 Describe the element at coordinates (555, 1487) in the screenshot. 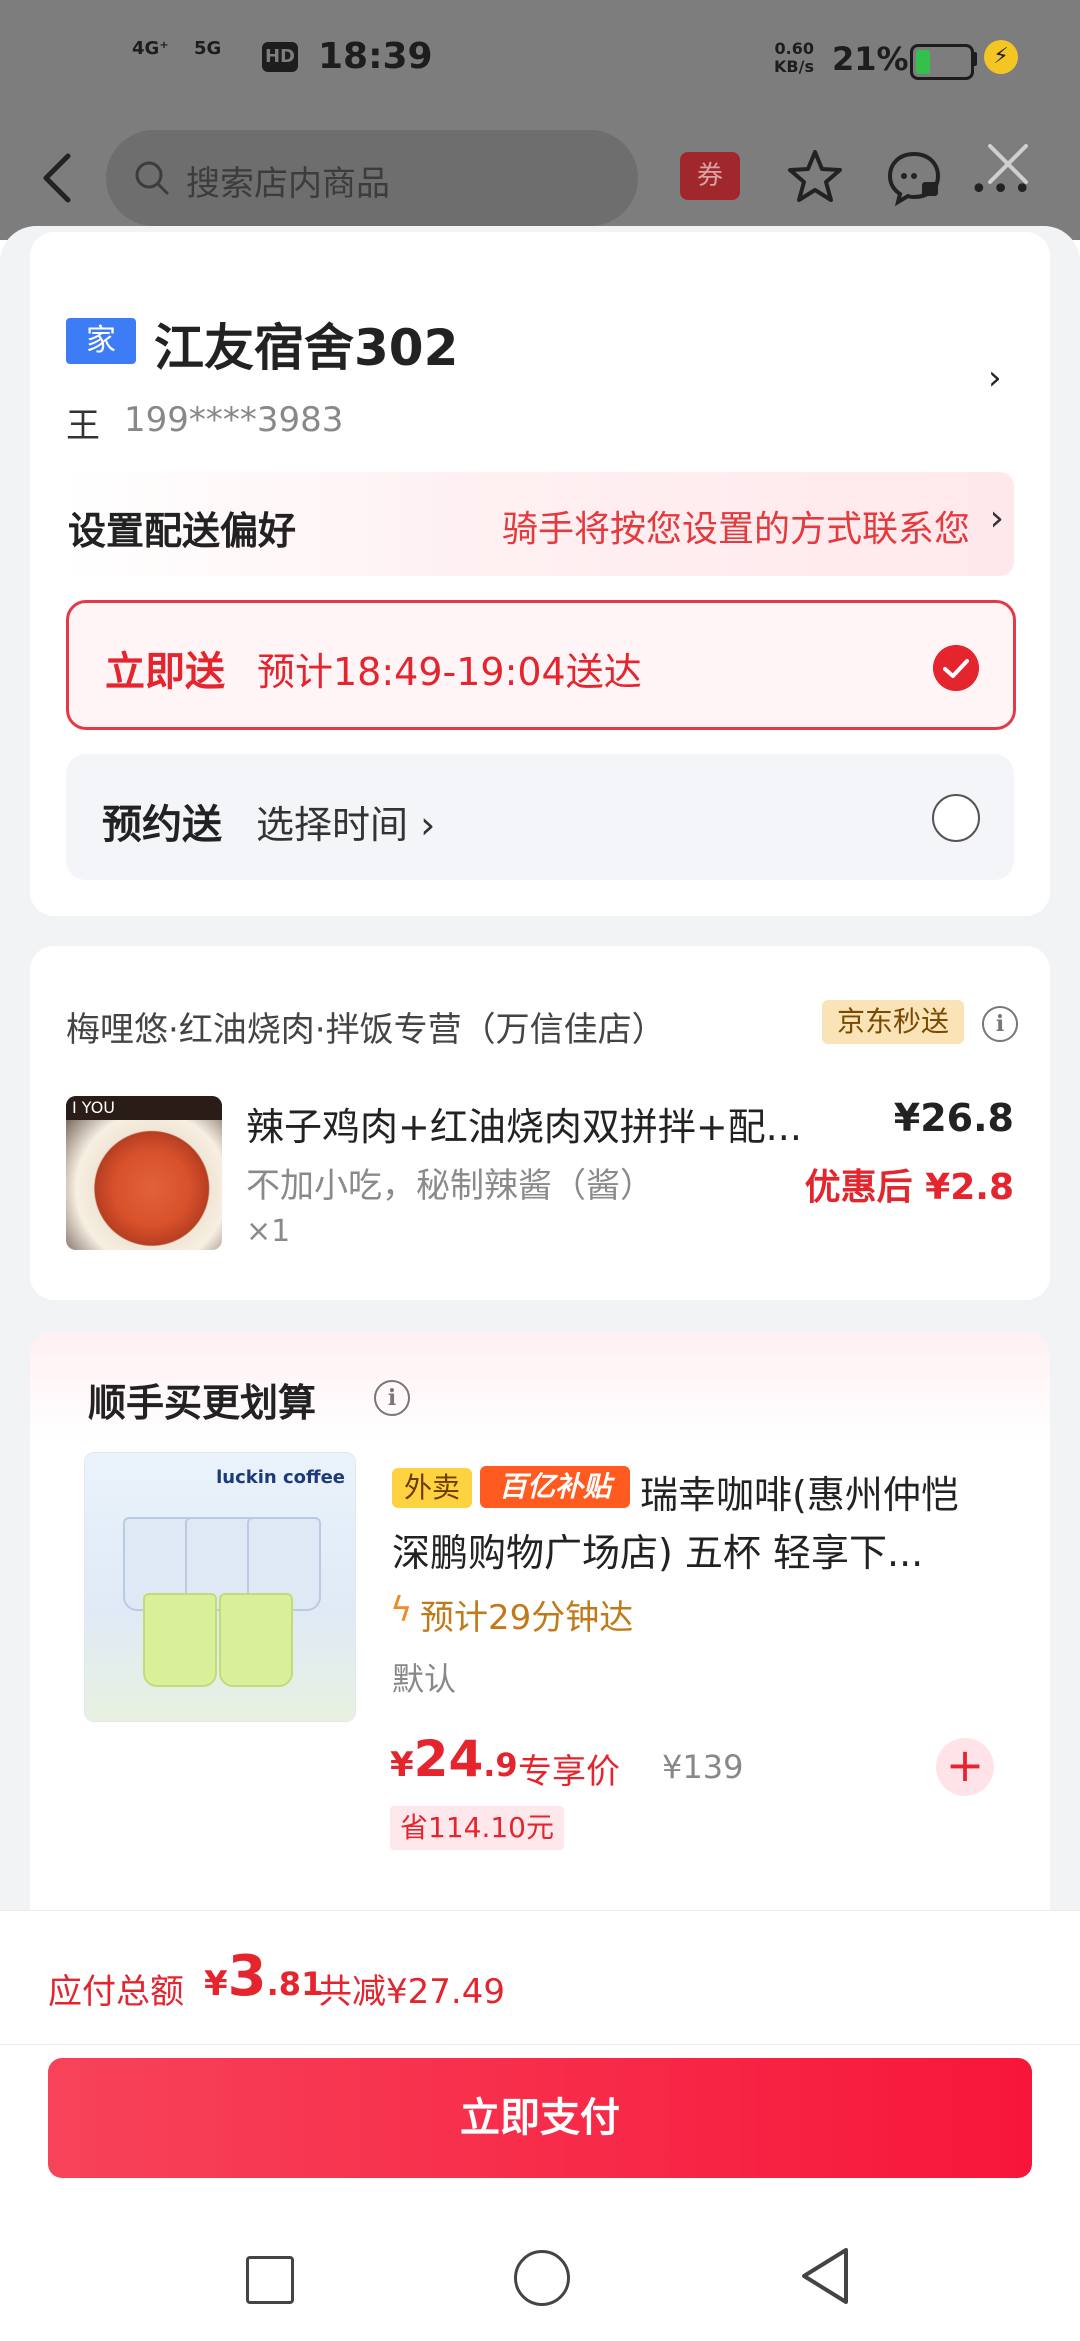

I see `subsidy-tag: 百亿补贴` at that location.